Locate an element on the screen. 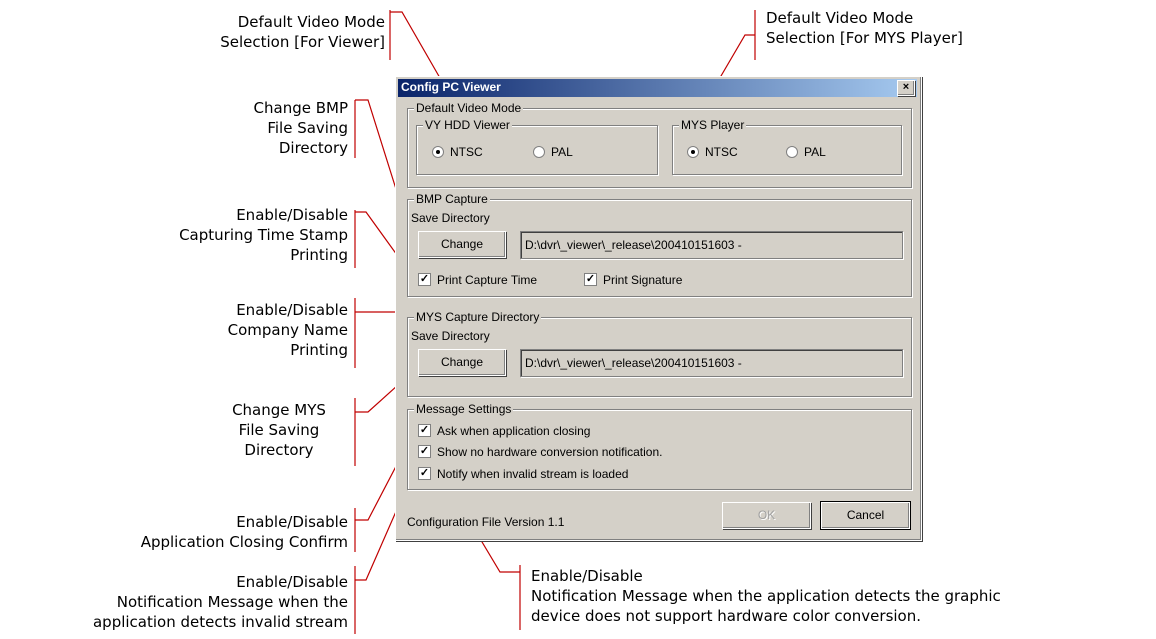 This screenshot has height=639, width=1156. mys-save-directory-label: Save Directory is located at coordinates (450, 336).